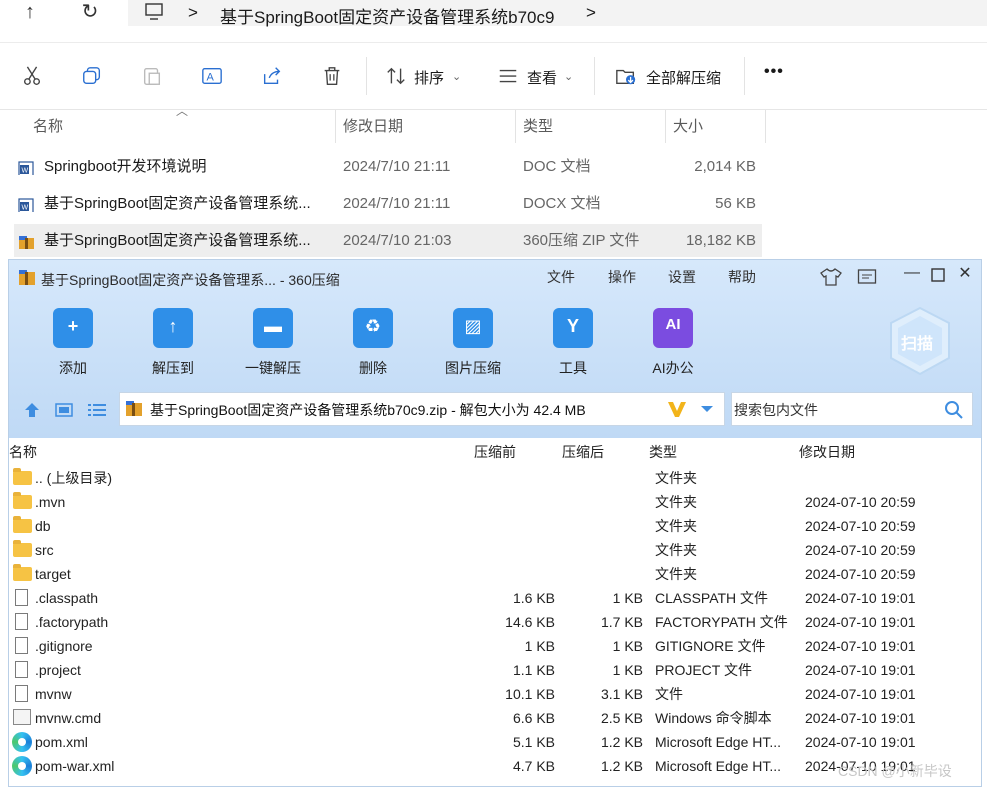 The height and width of the screenshot is (787, 987). I want to click on archive-row: src 文件夹 2024-07-10 20:59, so click(495, 550).